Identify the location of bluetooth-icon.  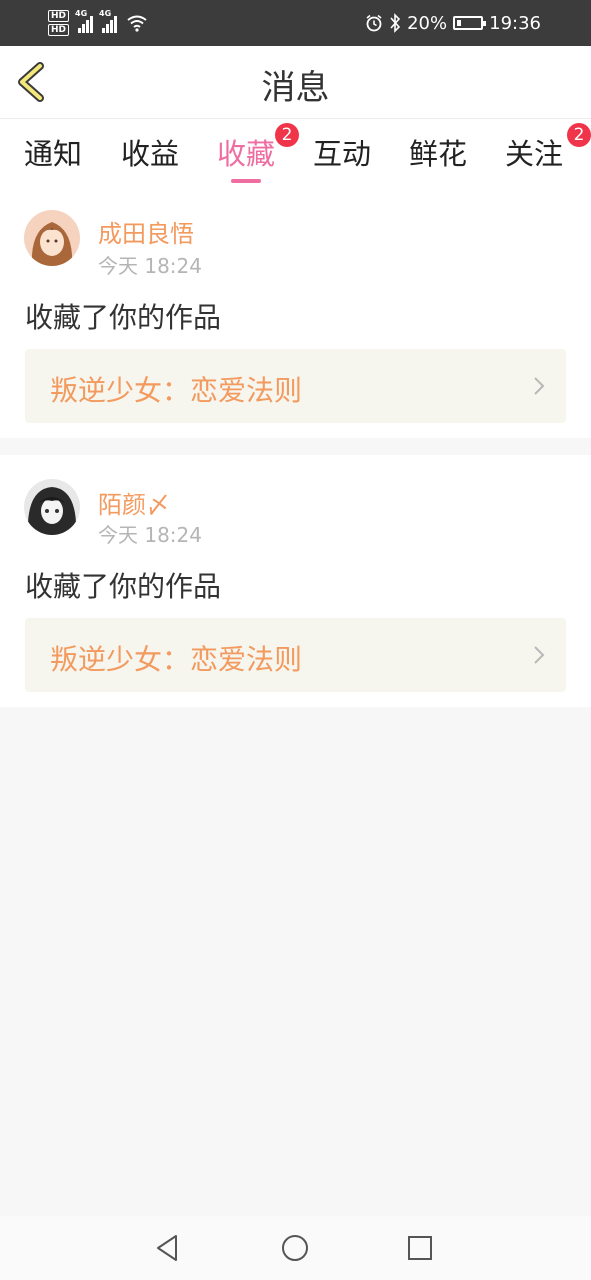
(395, 23).